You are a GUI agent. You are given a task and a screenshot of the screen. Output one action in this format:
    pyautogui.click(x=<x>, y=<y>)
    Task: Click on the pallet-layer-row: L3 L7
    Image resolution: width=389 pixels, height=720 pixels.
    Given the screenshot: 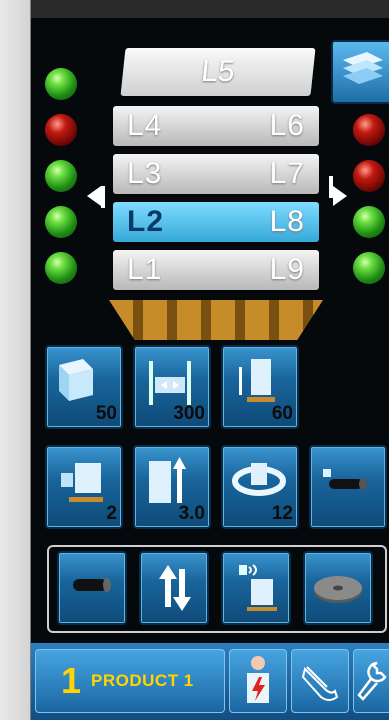 What is the action you would take?
    pyautogui.click(x=216, y=174)
    